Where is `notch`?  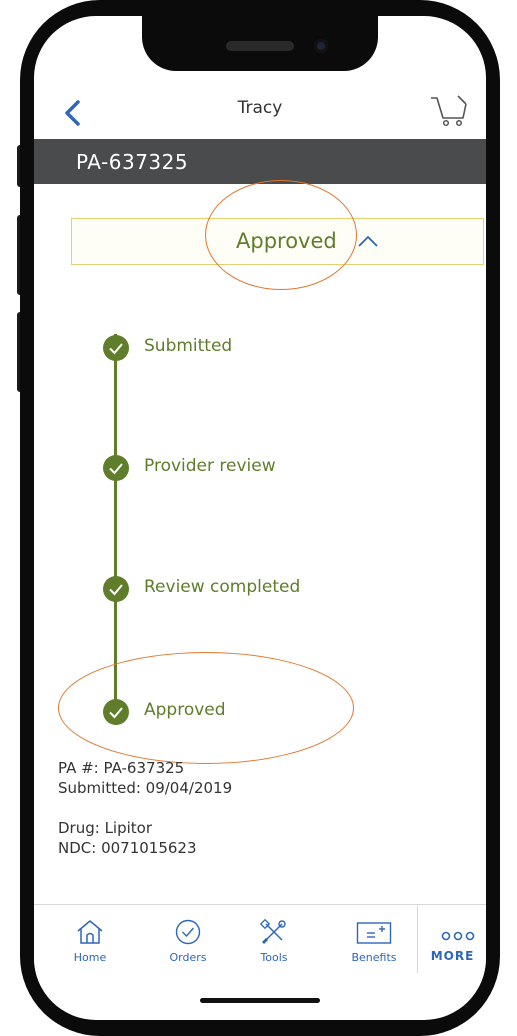 notch is located at coordinates (260, 43).